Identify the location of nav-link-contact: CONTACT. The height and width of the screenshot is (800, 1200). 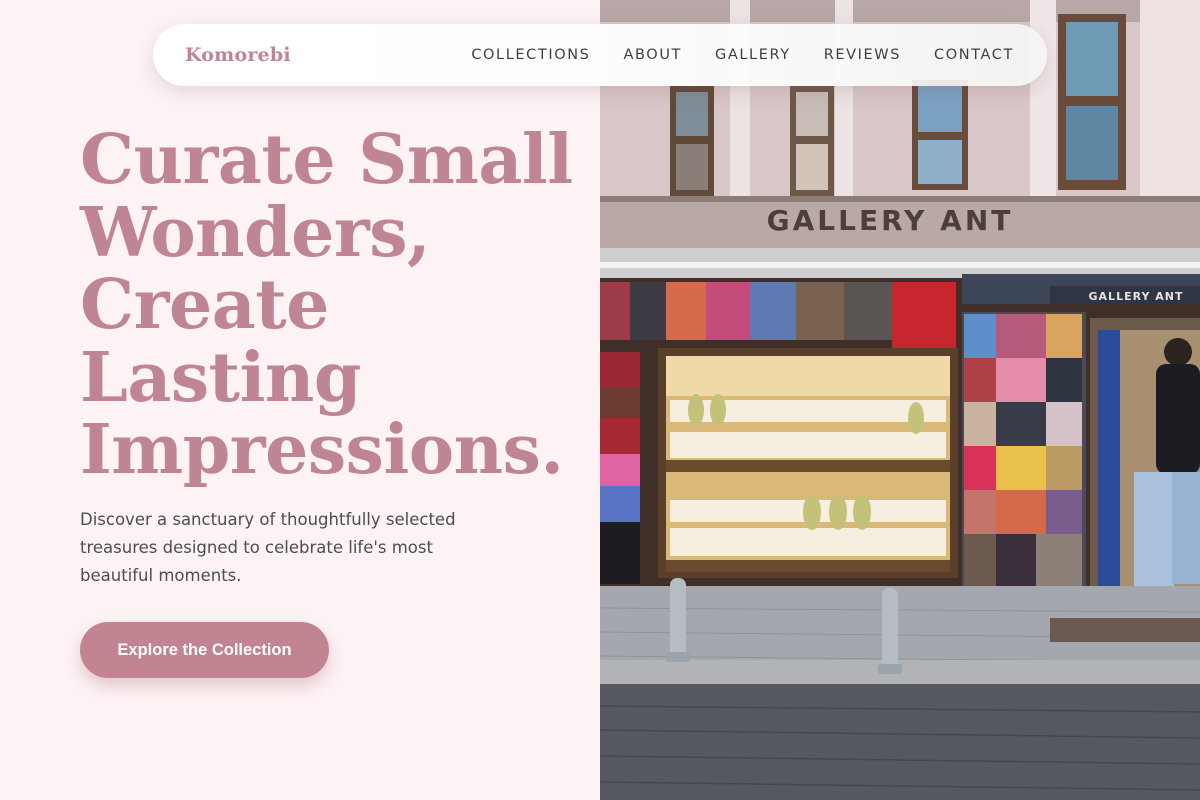
(974, 55).